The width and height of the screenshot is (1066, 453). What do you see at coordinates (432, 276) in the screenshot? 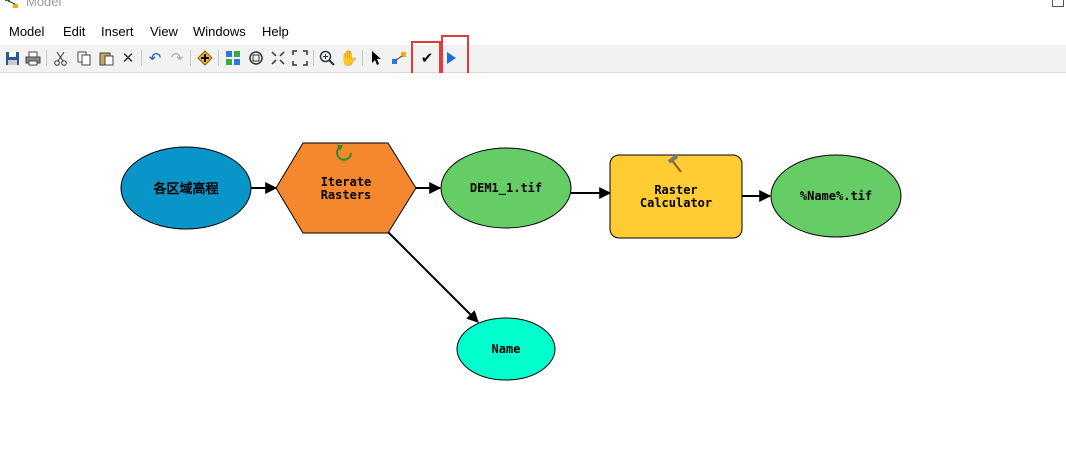
I see `connector-iterator-to-name` at bounding box center [432, 276].